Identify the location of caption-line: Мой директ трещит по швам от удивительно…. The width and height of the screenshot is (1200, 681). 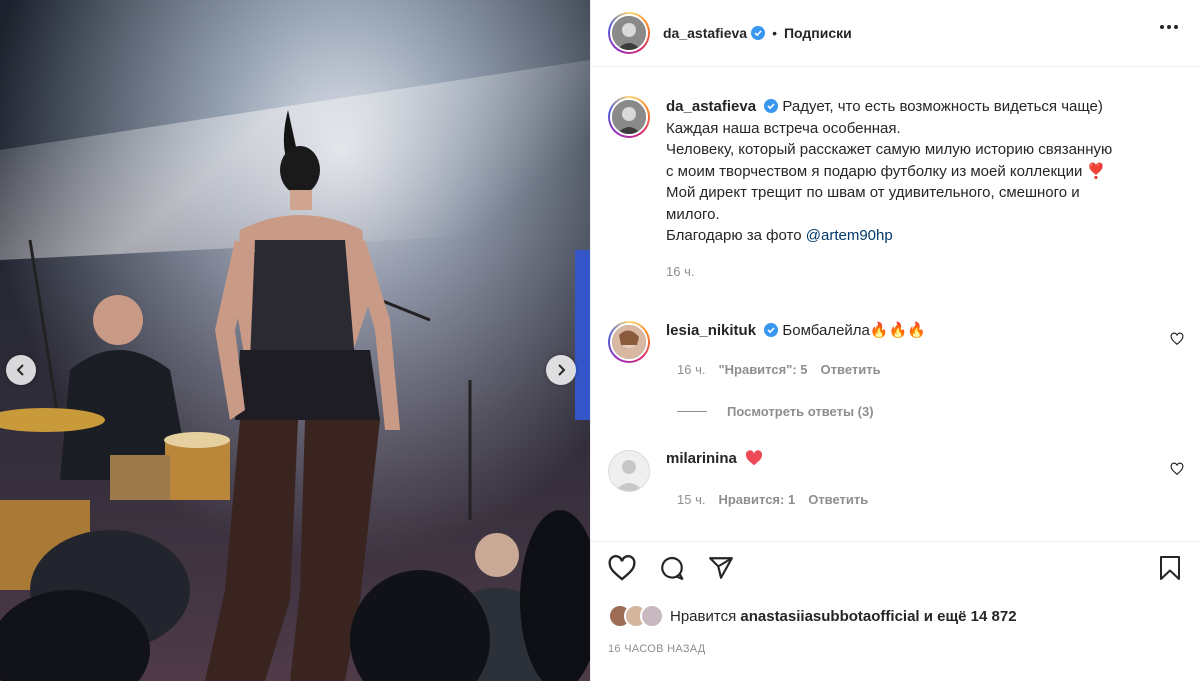
(873, 192).